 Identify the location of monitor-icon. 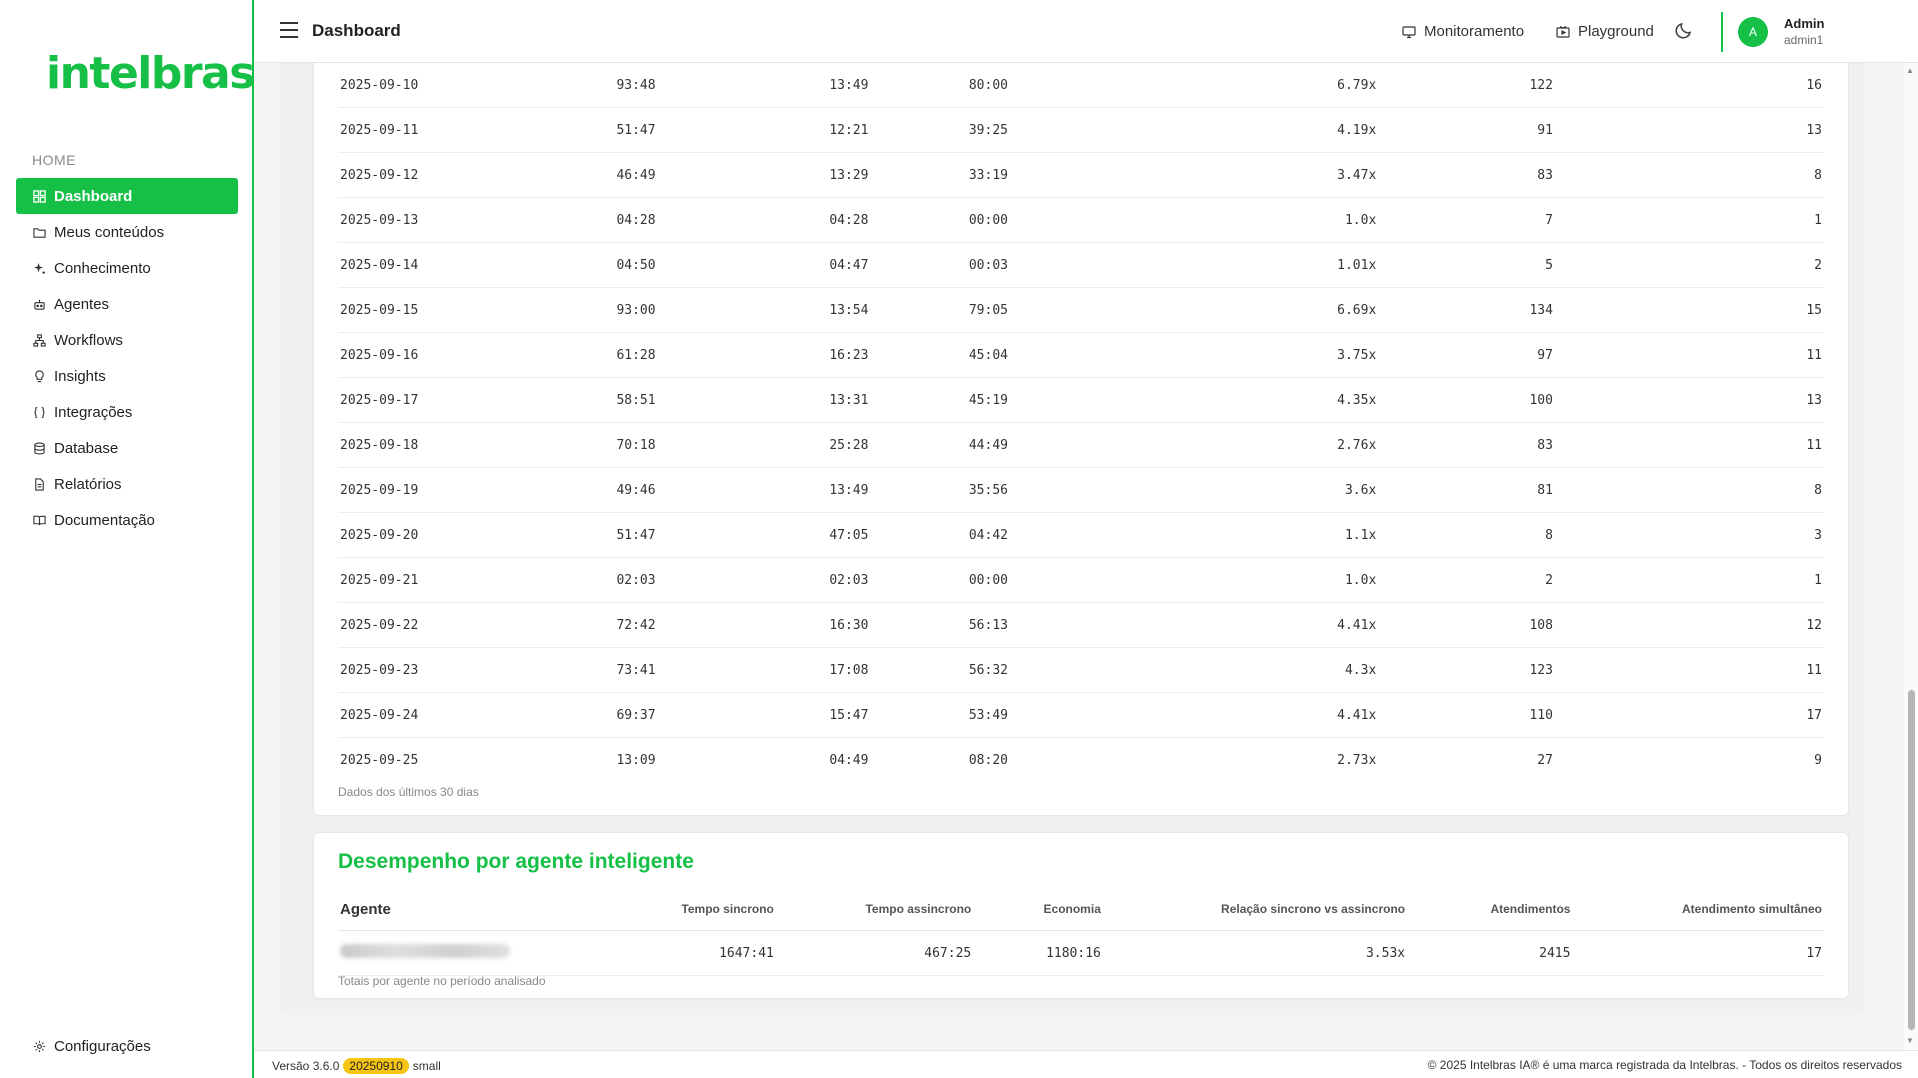
(1409, 31).